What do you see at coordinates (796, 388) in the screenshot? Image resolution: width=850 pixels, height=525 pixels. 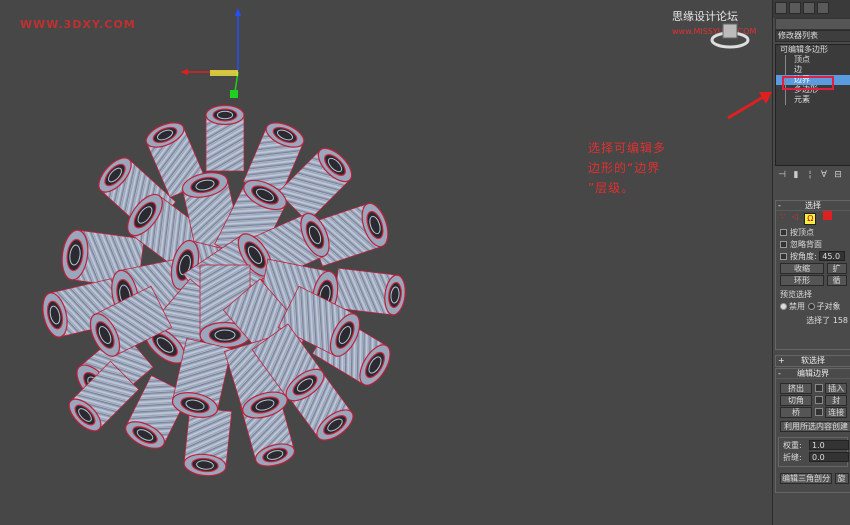 I see `extrude-button: 挤出` at bounding box center [796, 388].